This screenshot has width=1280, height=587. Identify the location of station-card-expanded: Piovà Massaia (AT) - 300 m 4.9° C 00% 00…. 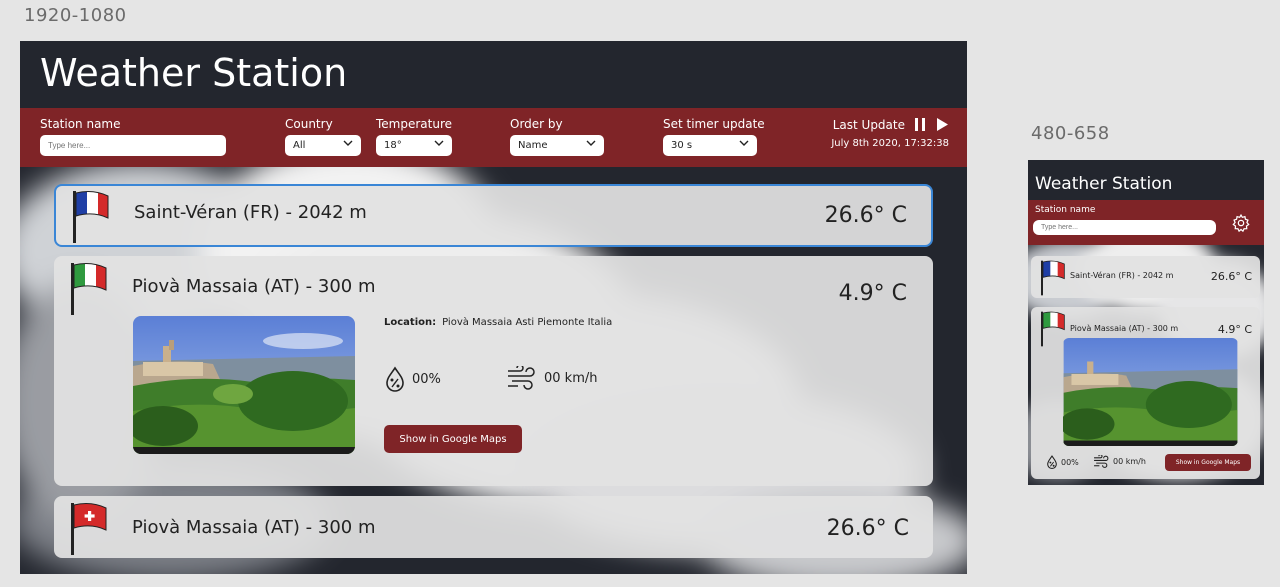
(1145, 393).